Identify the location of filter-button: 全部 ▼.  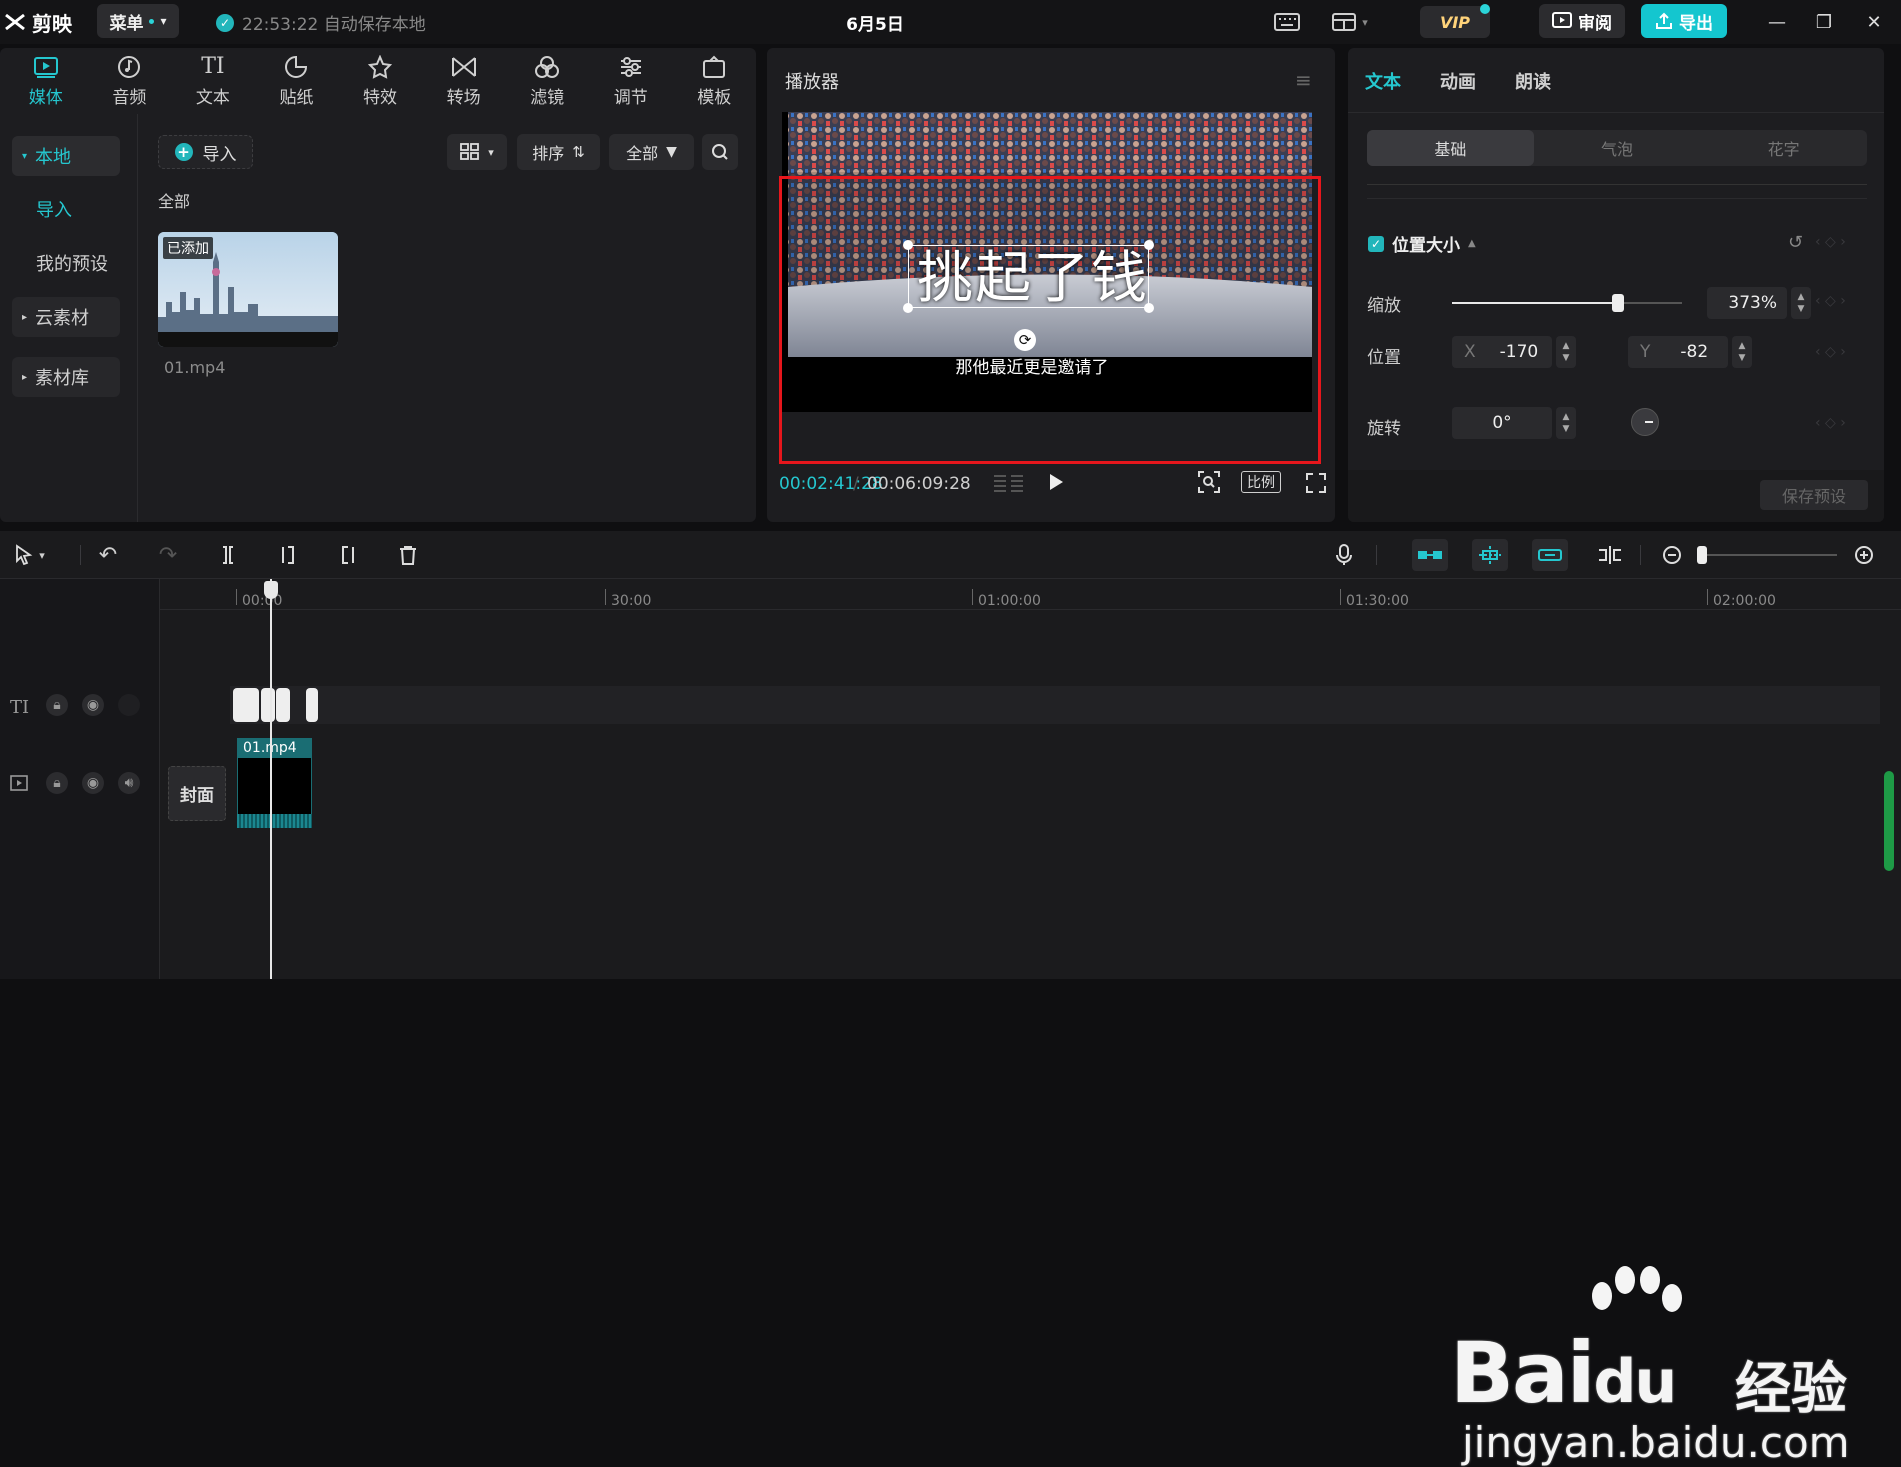
(651, 152).